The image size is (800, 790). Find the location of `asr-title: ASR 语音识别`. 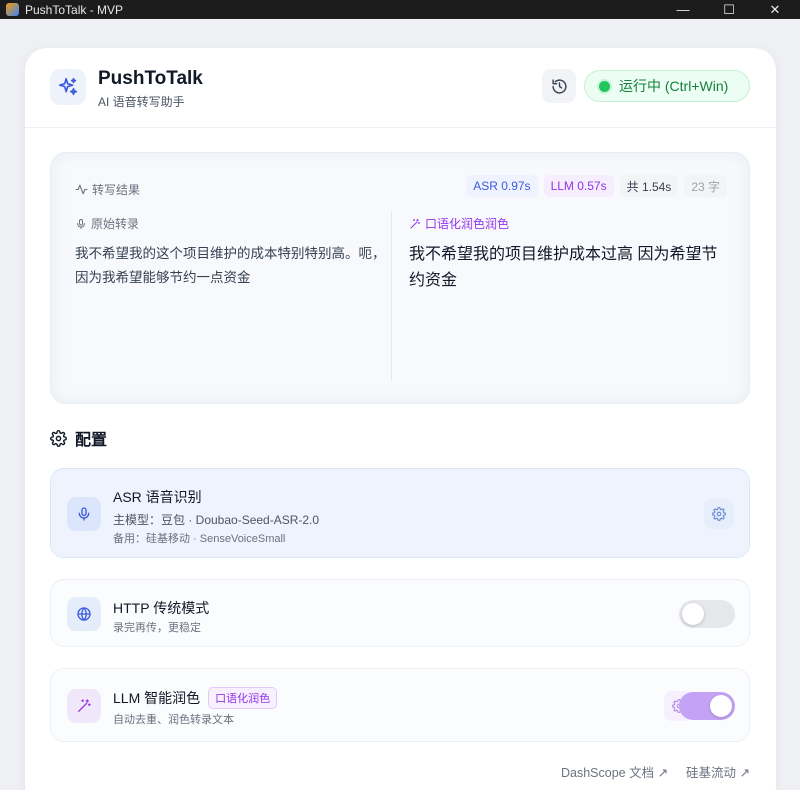

asr-title: ASR 语音识别 is located at coordinates (157, 497).